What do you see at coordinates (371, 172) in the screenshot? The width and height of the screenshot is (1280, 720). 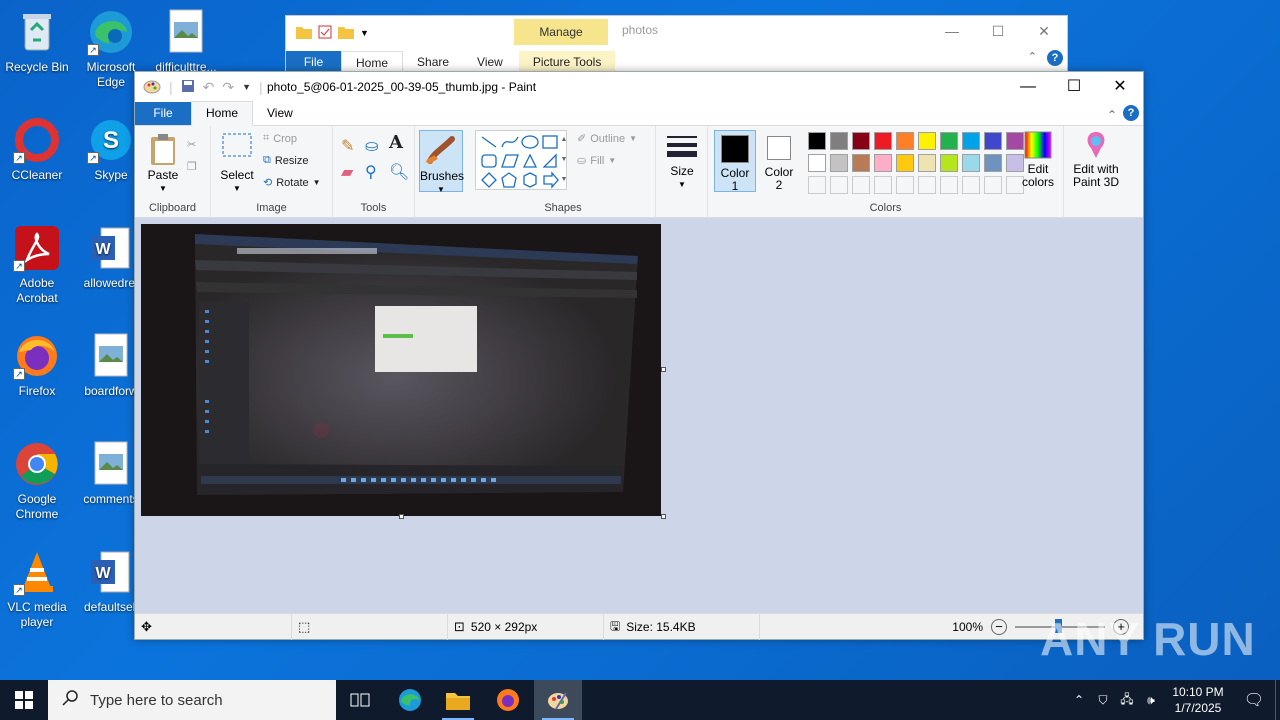 I see `color-picker-button: ⚲` at bounding box center [371, 172].